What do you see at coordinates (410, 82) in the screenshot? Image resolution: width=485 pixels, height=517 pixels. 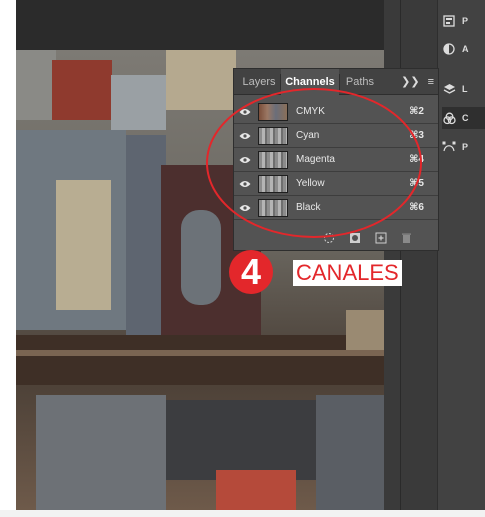 I see `collapse-panel-icon: ❯❯` at bounding box center [410, 82].